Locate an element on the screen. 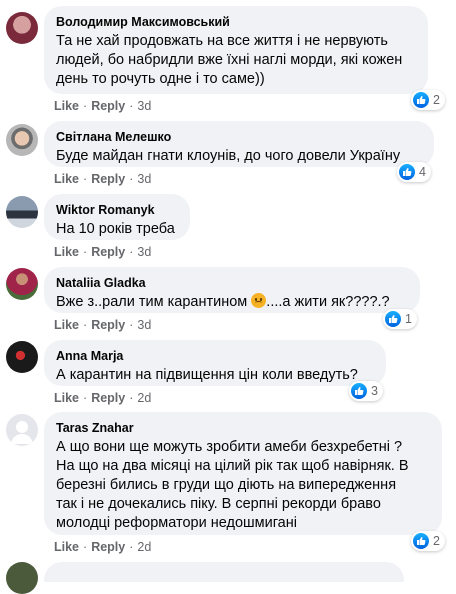  comment-bubble is located at coordinates (224, 572).